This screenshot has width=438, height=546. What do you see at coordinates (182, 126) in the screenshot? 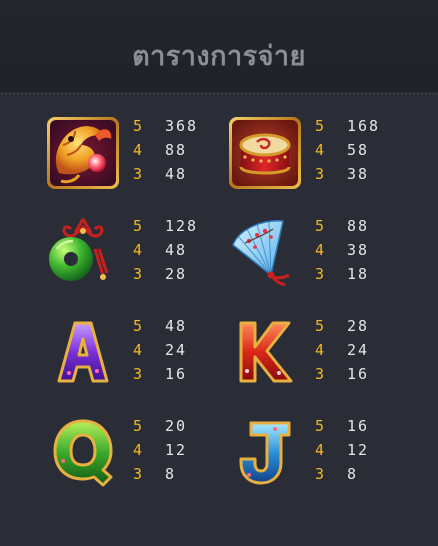
I see `payout-value: 368` at bounding box center [182, 126].